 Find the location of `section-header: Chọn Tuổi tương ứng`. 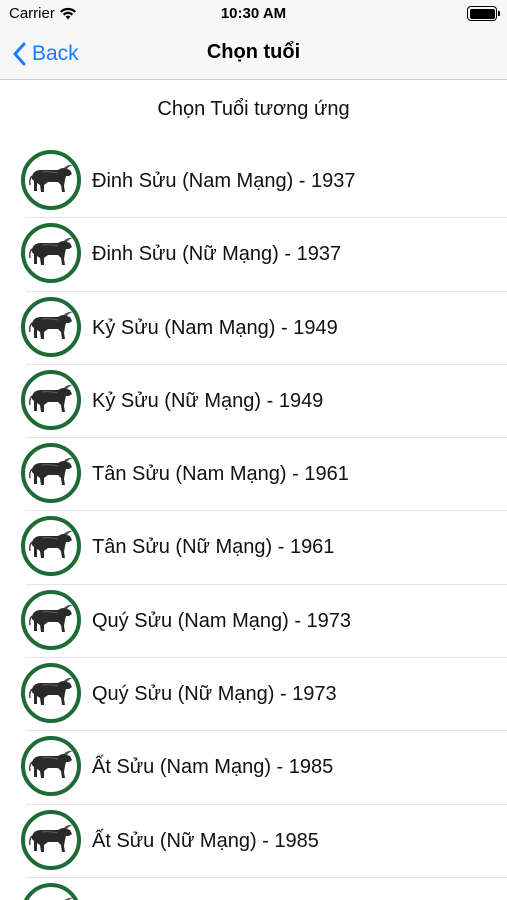

section-header: Chọn Tuổi tương ứng is located at coordinates (253, 109).